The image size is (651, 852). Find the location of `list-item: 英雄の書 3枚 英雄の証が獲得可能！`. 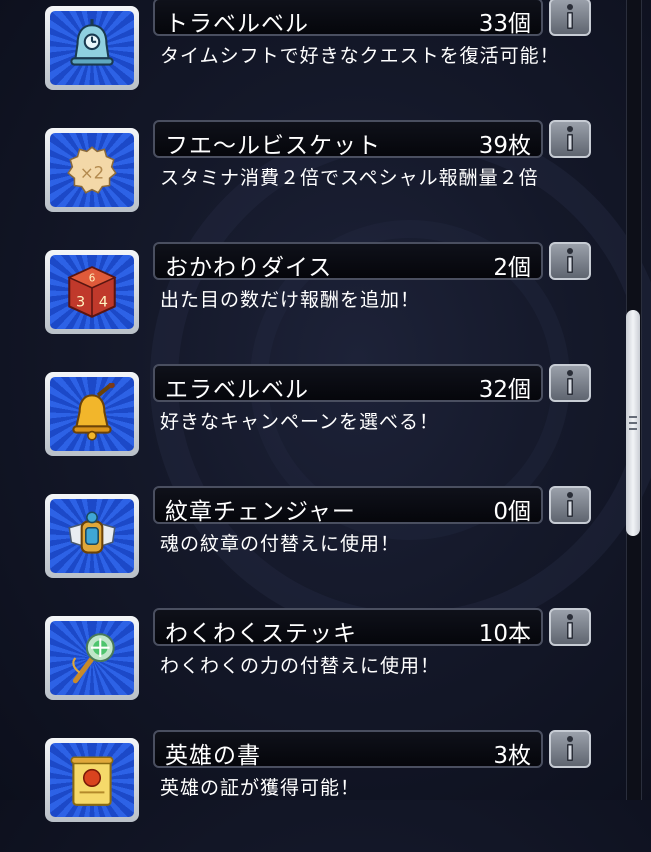

list-item: 英雄の書 3枚 英雄の証が獲得可能！ is located at coordinates (306, 791).